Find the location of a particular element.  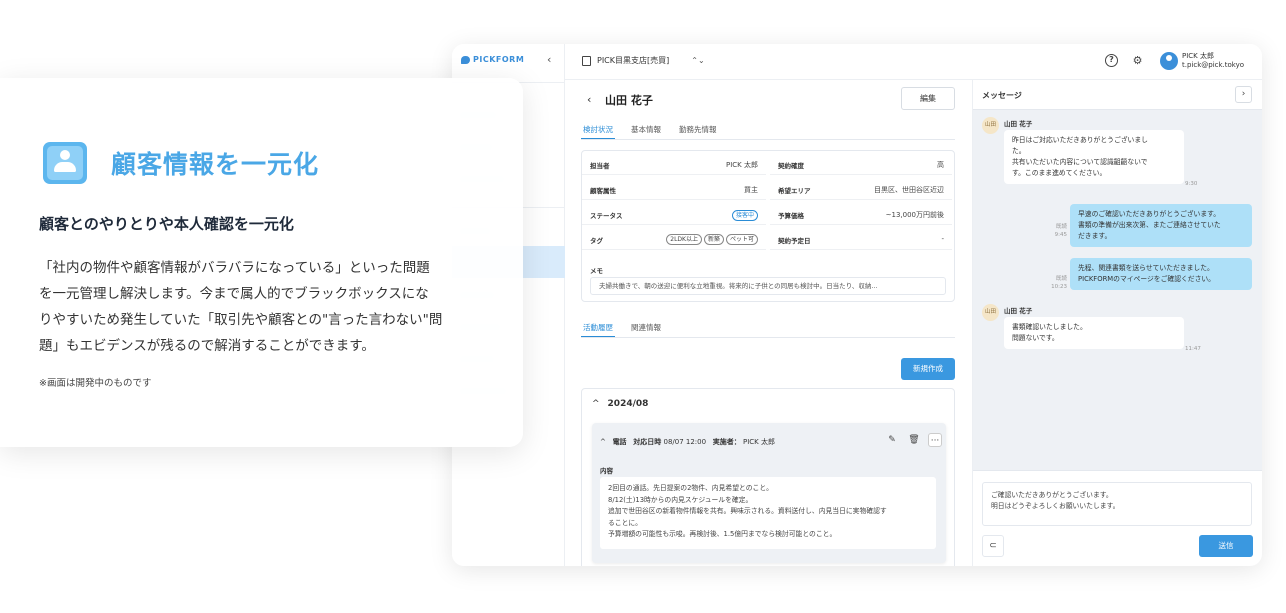

tag-chip: ペット可 is located at coordinates (741, 239).